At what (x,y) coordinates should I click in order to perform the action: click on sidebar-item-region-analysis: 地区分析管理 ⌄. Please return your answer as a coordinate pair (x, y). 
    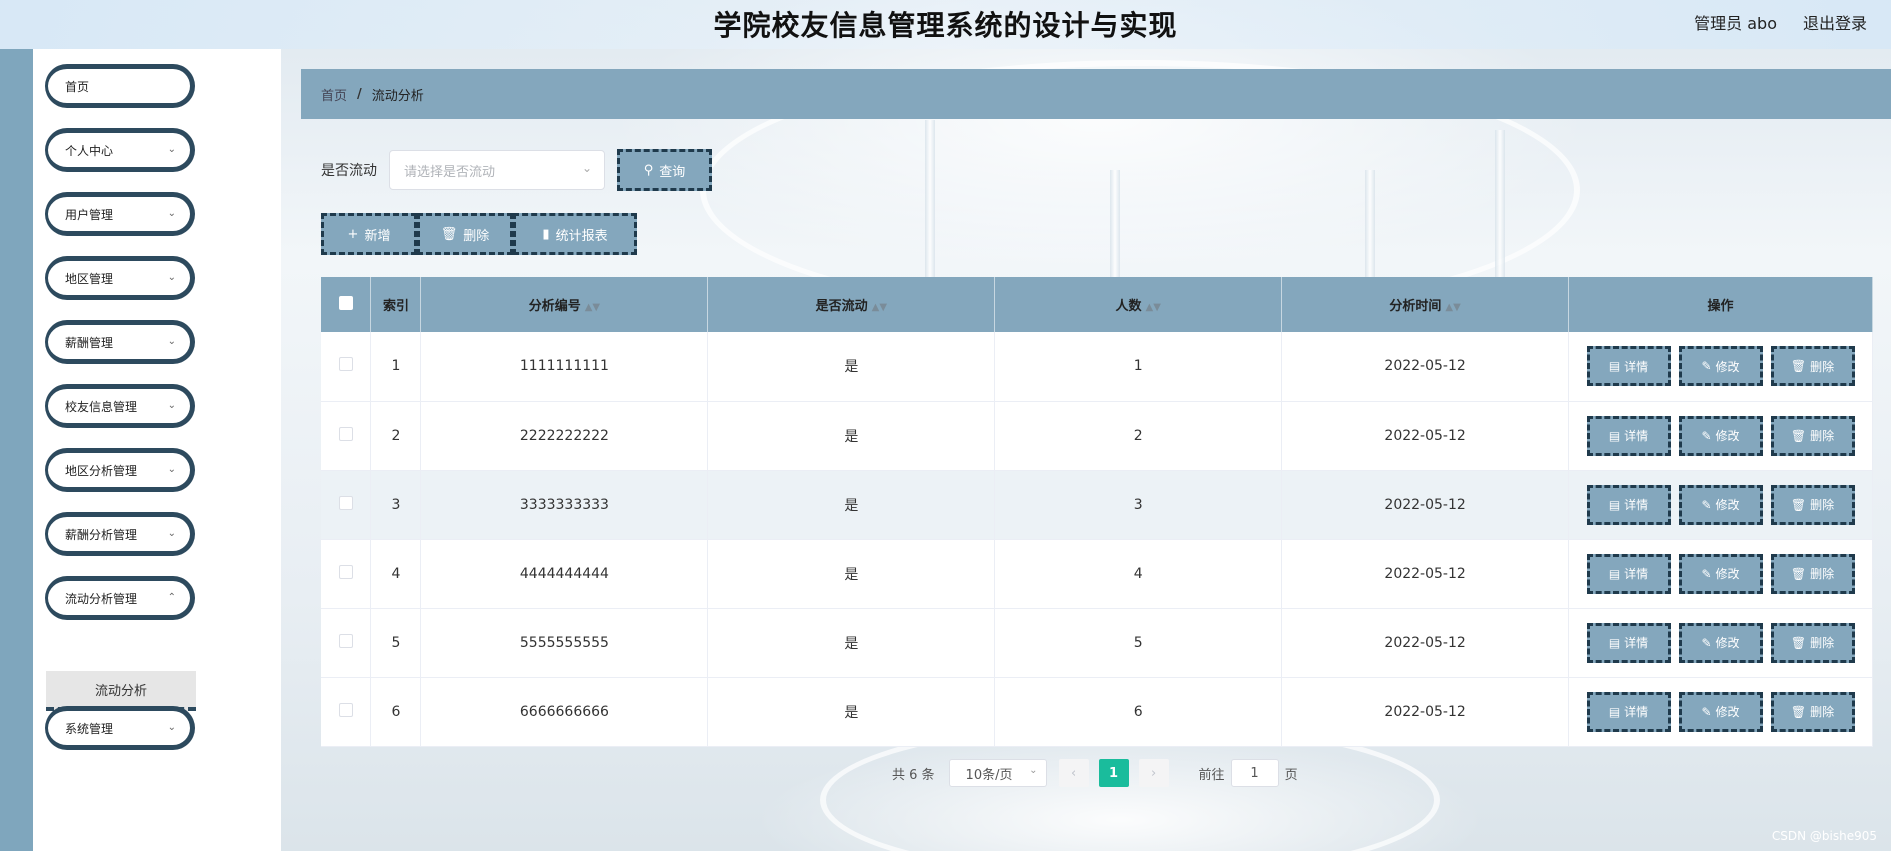
    Looking at the image, I should click on (120, 470).